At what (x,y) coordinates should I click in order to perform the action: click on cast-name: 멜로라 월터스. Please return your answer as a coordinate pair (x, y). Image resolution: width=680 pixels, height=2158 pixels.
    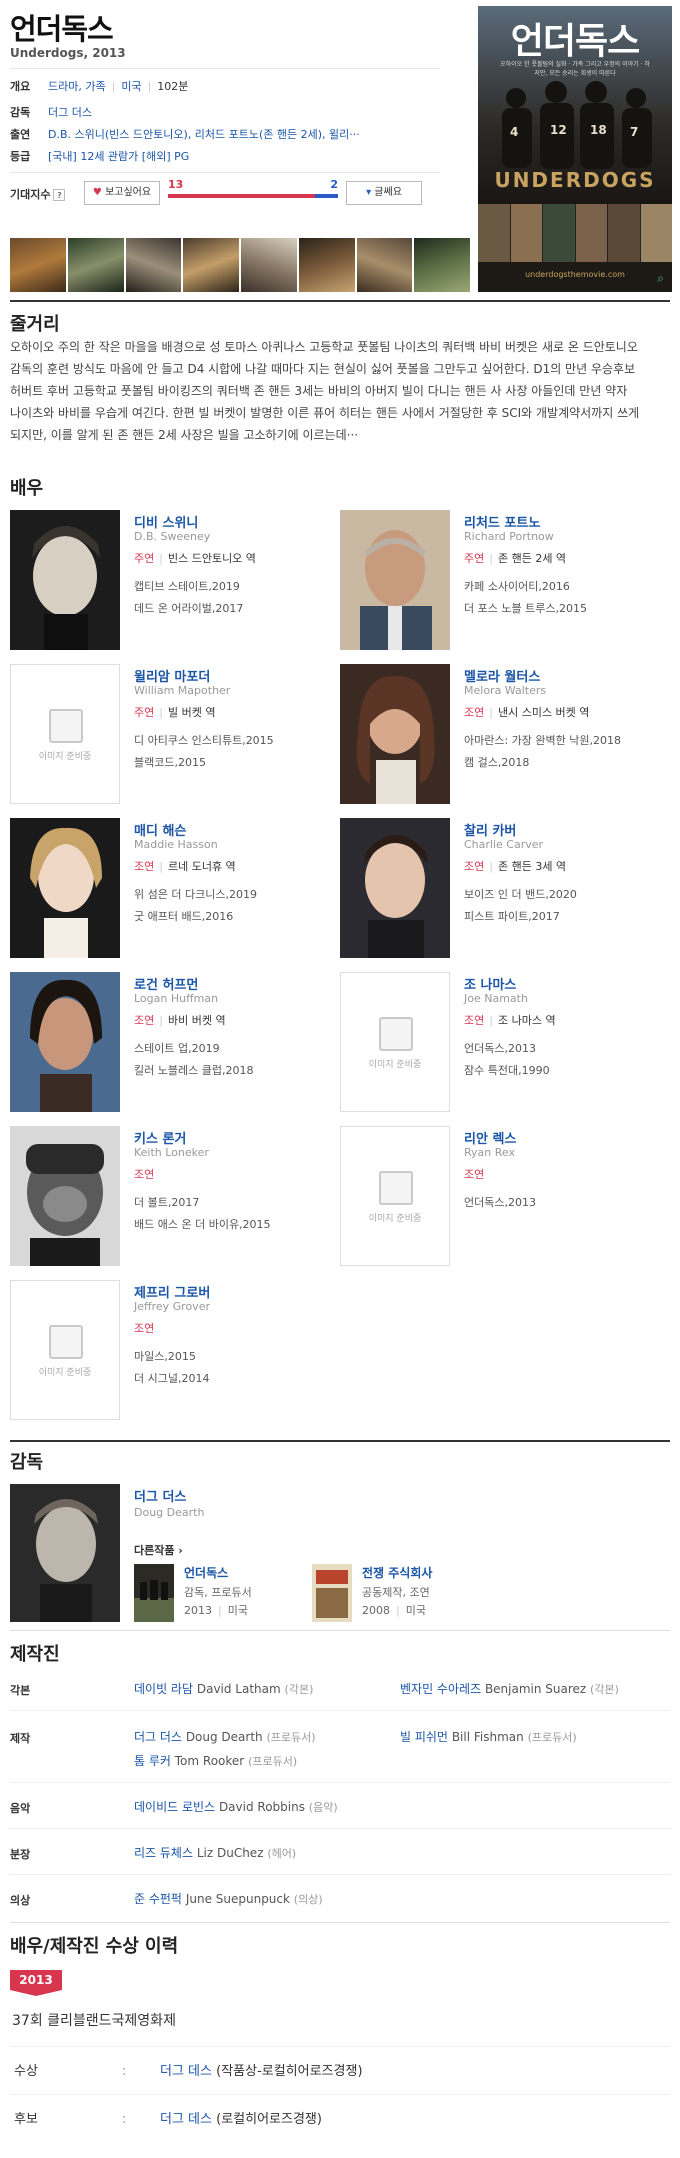
    Looking at the image, I should click on (502, 675).